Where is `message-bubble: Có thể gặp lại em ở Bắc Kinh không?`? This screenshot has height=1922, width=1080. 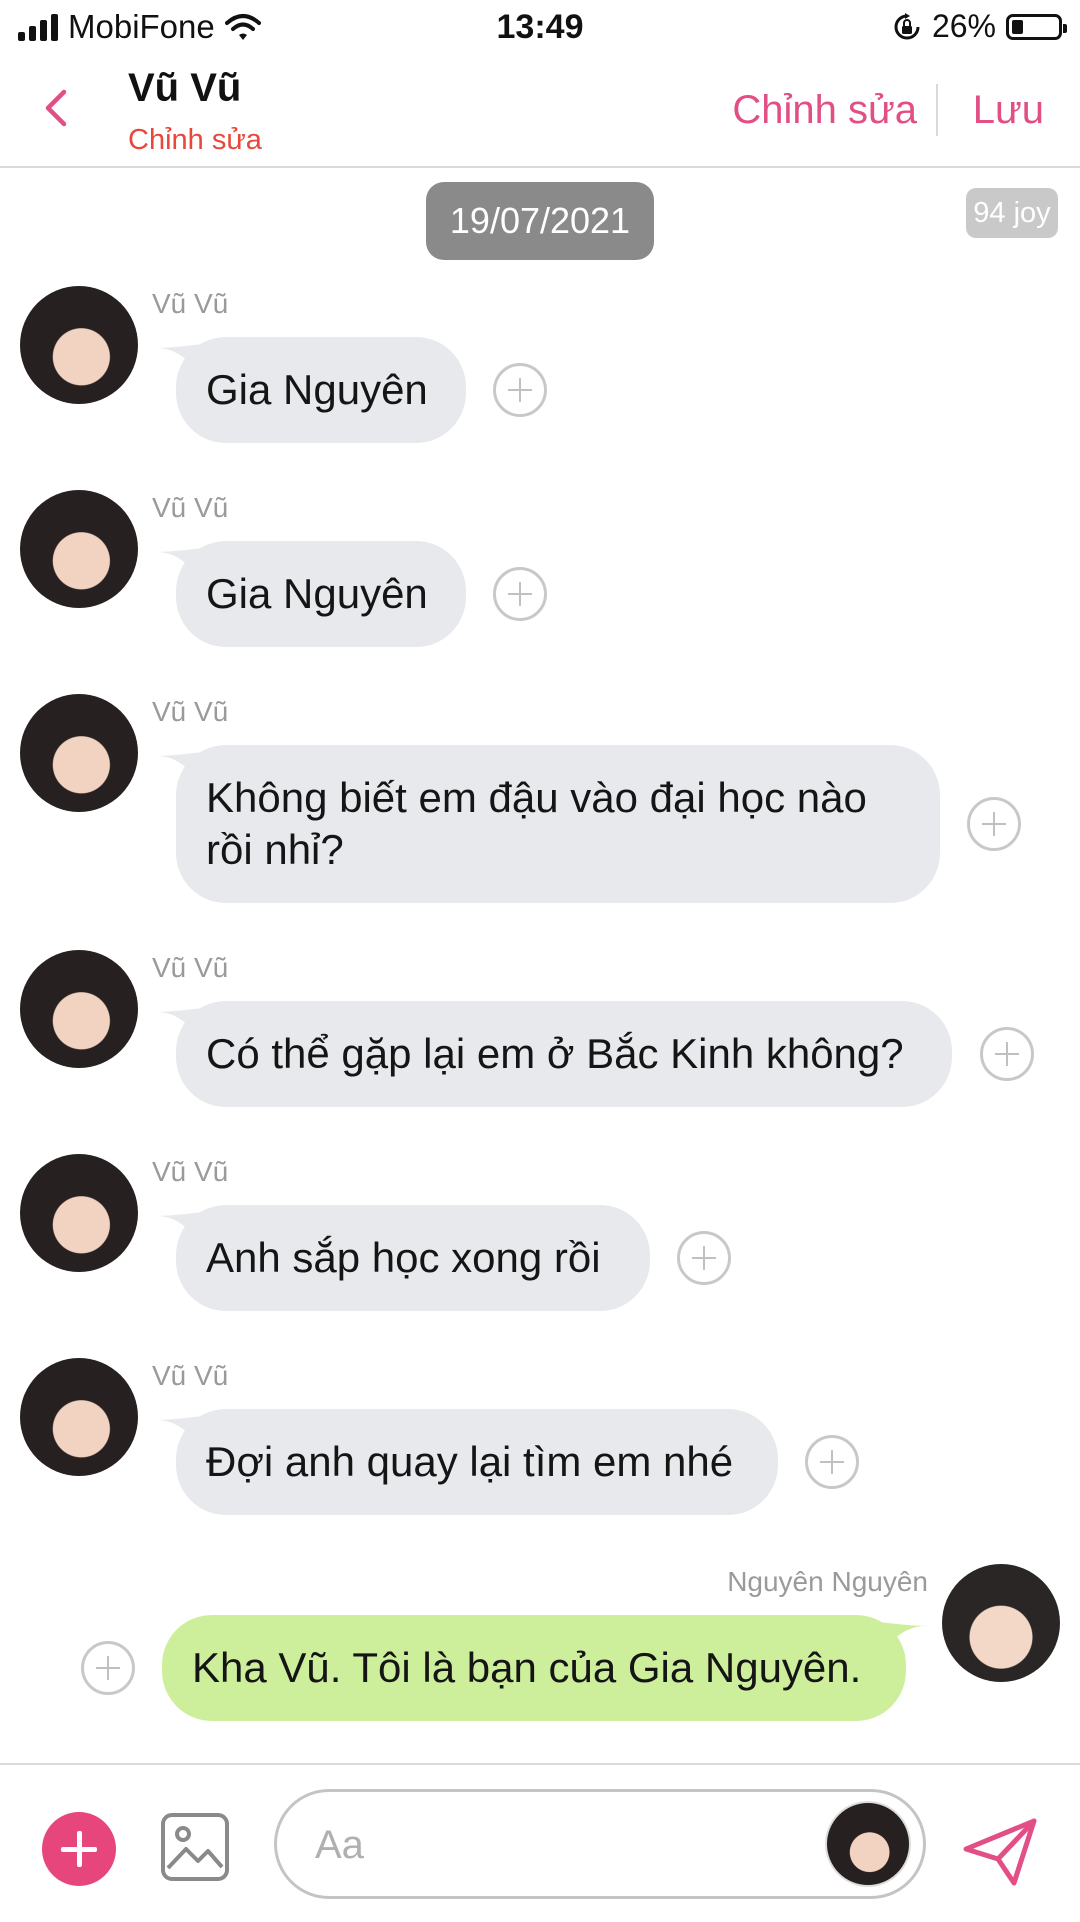 message-bubble: Có thể gặp lại em ở Bắc Kinh không? is located at coordinates (564, 1054).